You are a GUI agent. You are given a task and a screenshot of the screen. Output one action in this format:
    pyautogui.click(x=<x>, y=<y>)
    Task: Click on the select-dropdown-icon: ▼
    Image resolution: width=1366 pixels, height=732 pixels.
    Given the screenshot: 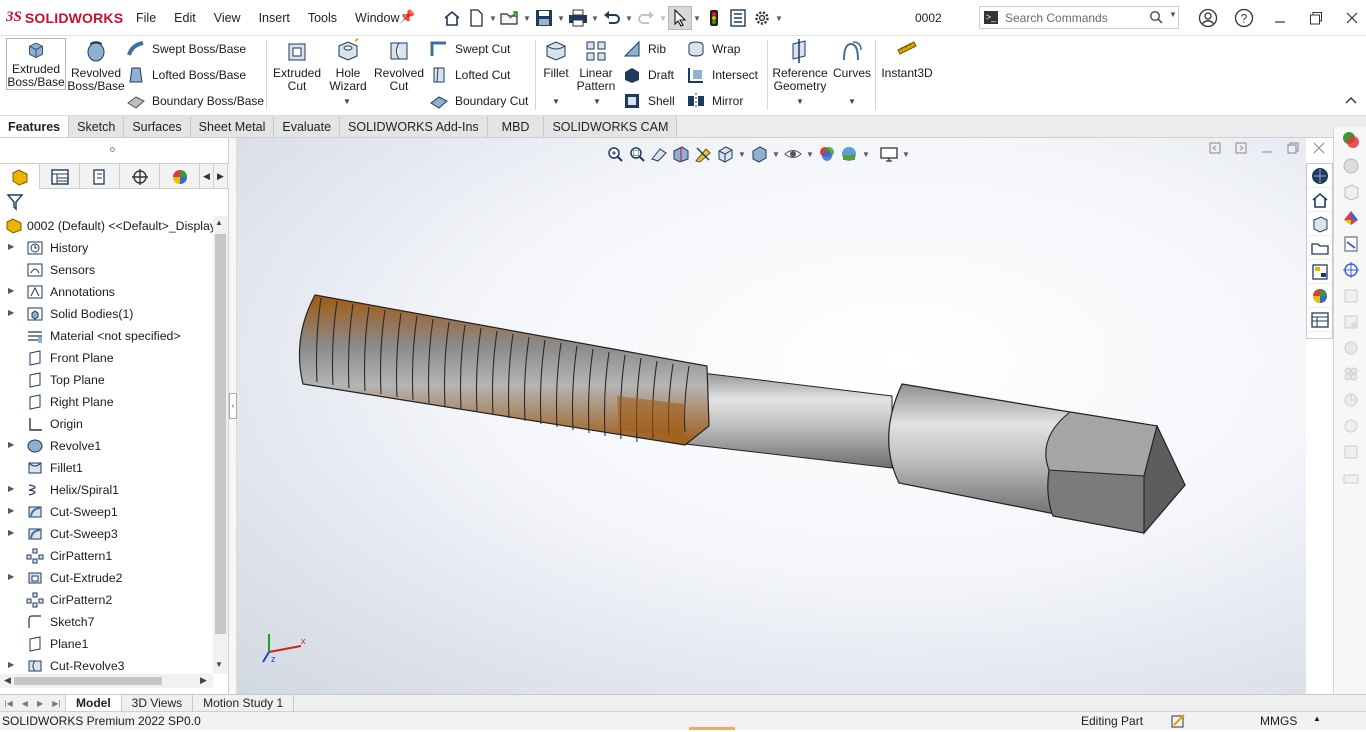 What is the action you would take?
    pyautogui.click(x=697, y=18)
    